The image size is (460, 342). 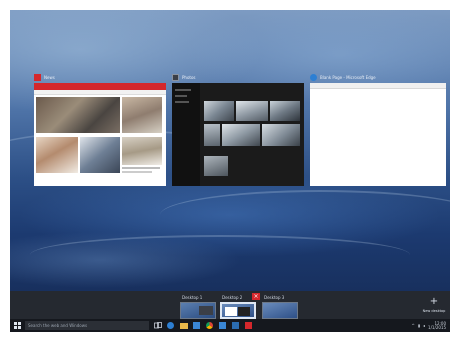 What do you see at coordinates (230, 325) in the screenshot?
I see `taskbar: ^ ▮ ◂ 12:00 1/1/2015` at bounding box center [230, 325].